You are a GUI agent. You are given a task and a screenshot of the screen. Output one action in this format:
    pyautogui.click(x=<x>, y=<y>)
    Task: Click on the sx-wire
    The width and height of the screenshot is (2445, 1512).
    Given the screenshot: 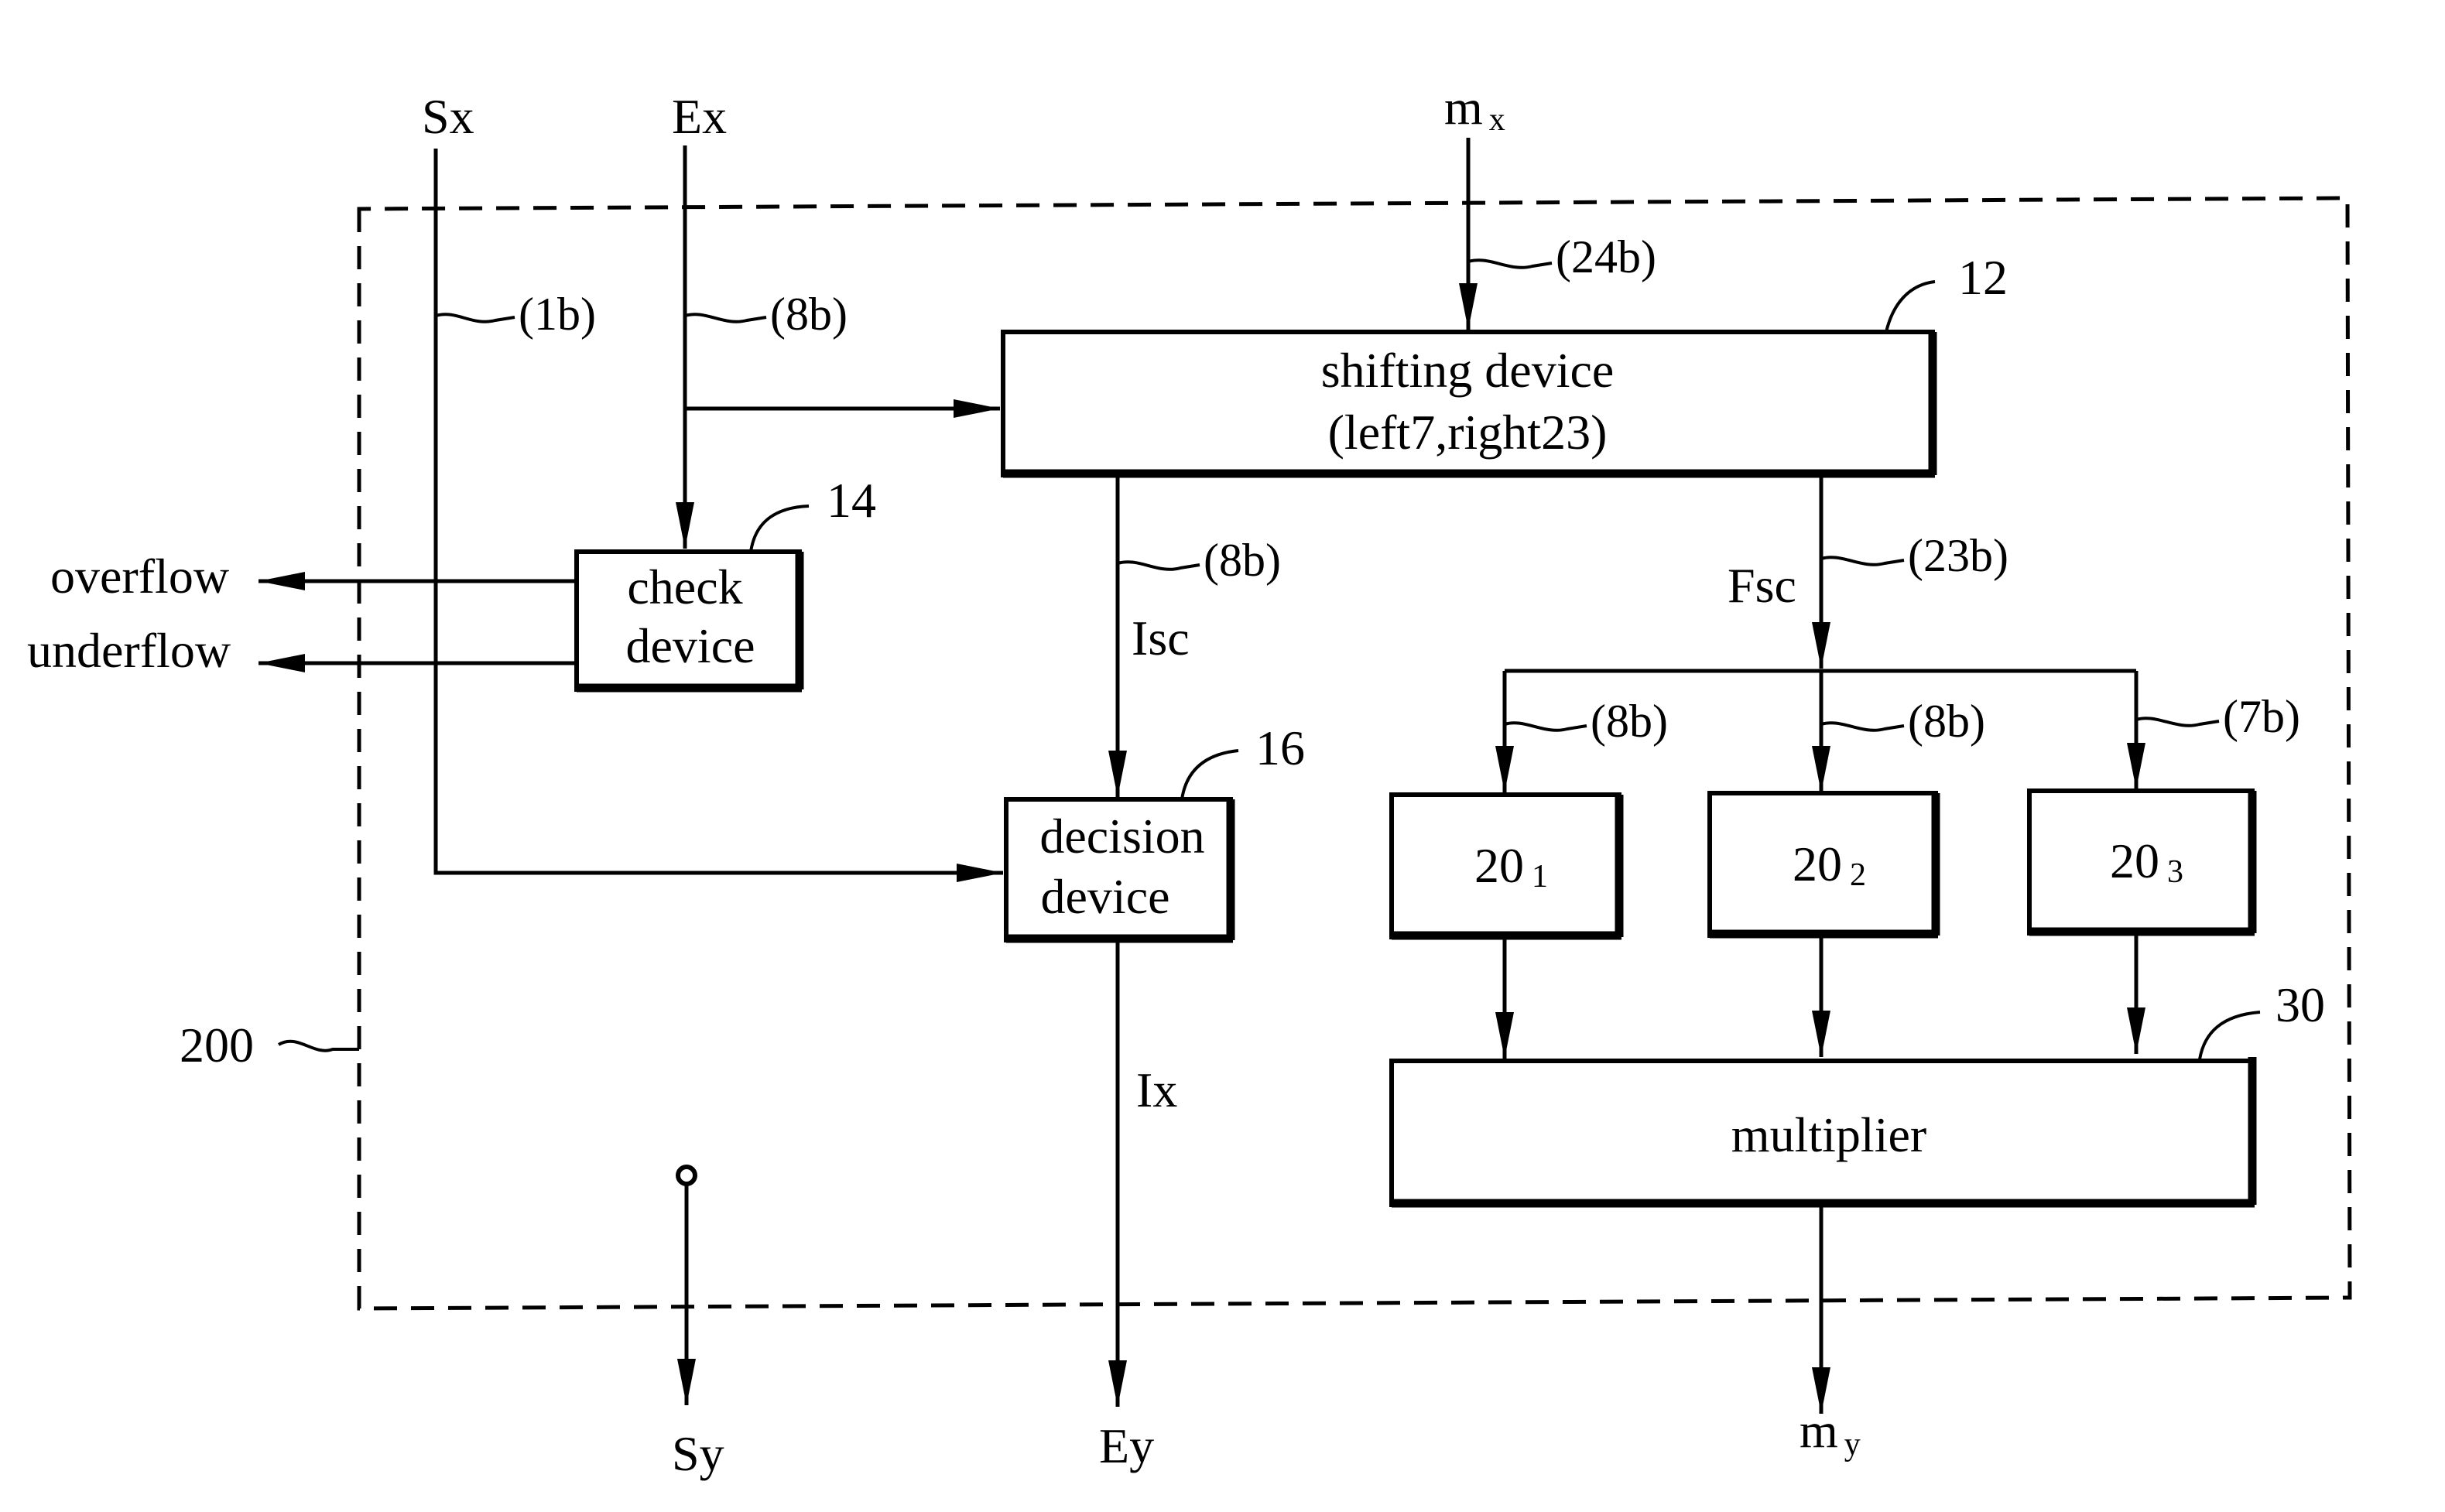 What is the action you would take?
    pyautogui.click(x=718, y=515)
    